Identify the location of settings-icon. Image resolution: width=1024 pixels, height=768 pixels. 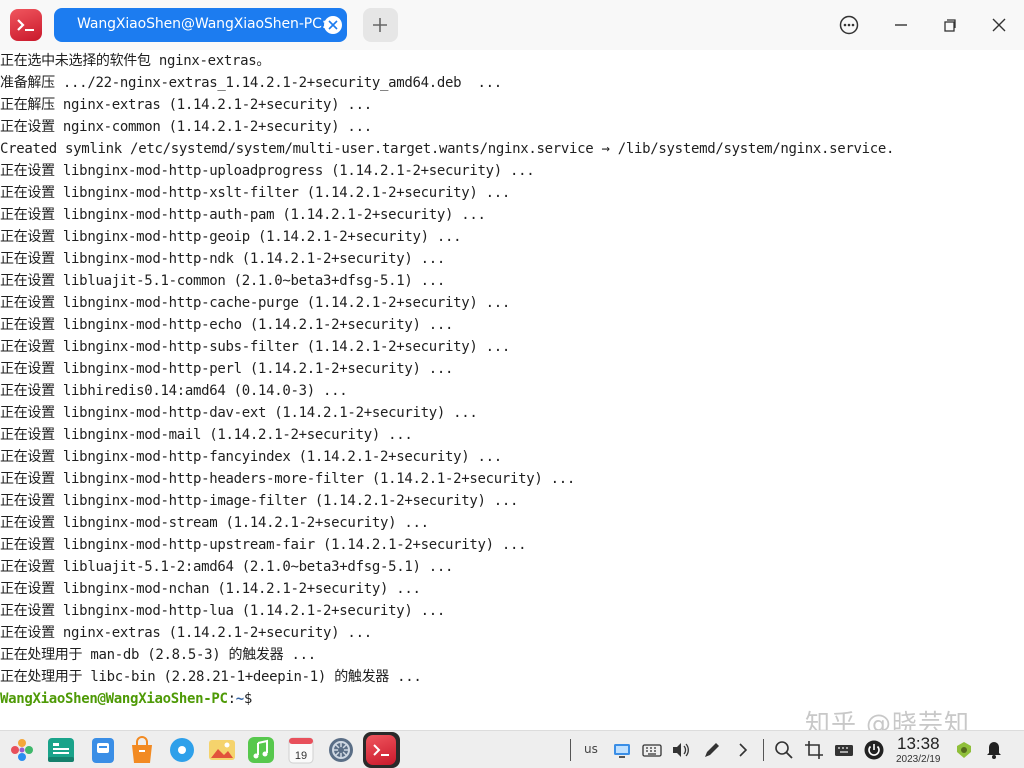
(341, 750).